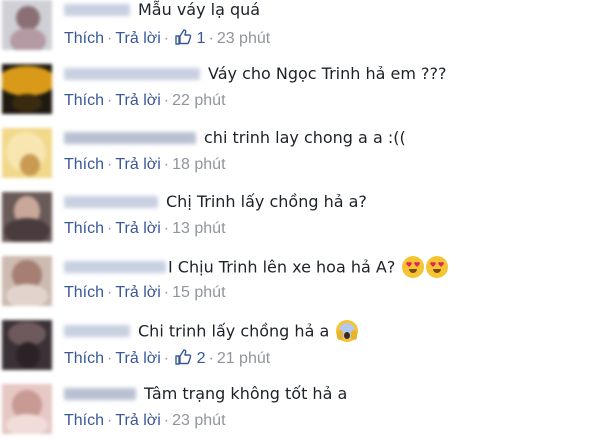  Describe the element at coordinates (246, 393) in the screenshot. I see `comment-text: Tâm trạng không tốt hả a` at that location.